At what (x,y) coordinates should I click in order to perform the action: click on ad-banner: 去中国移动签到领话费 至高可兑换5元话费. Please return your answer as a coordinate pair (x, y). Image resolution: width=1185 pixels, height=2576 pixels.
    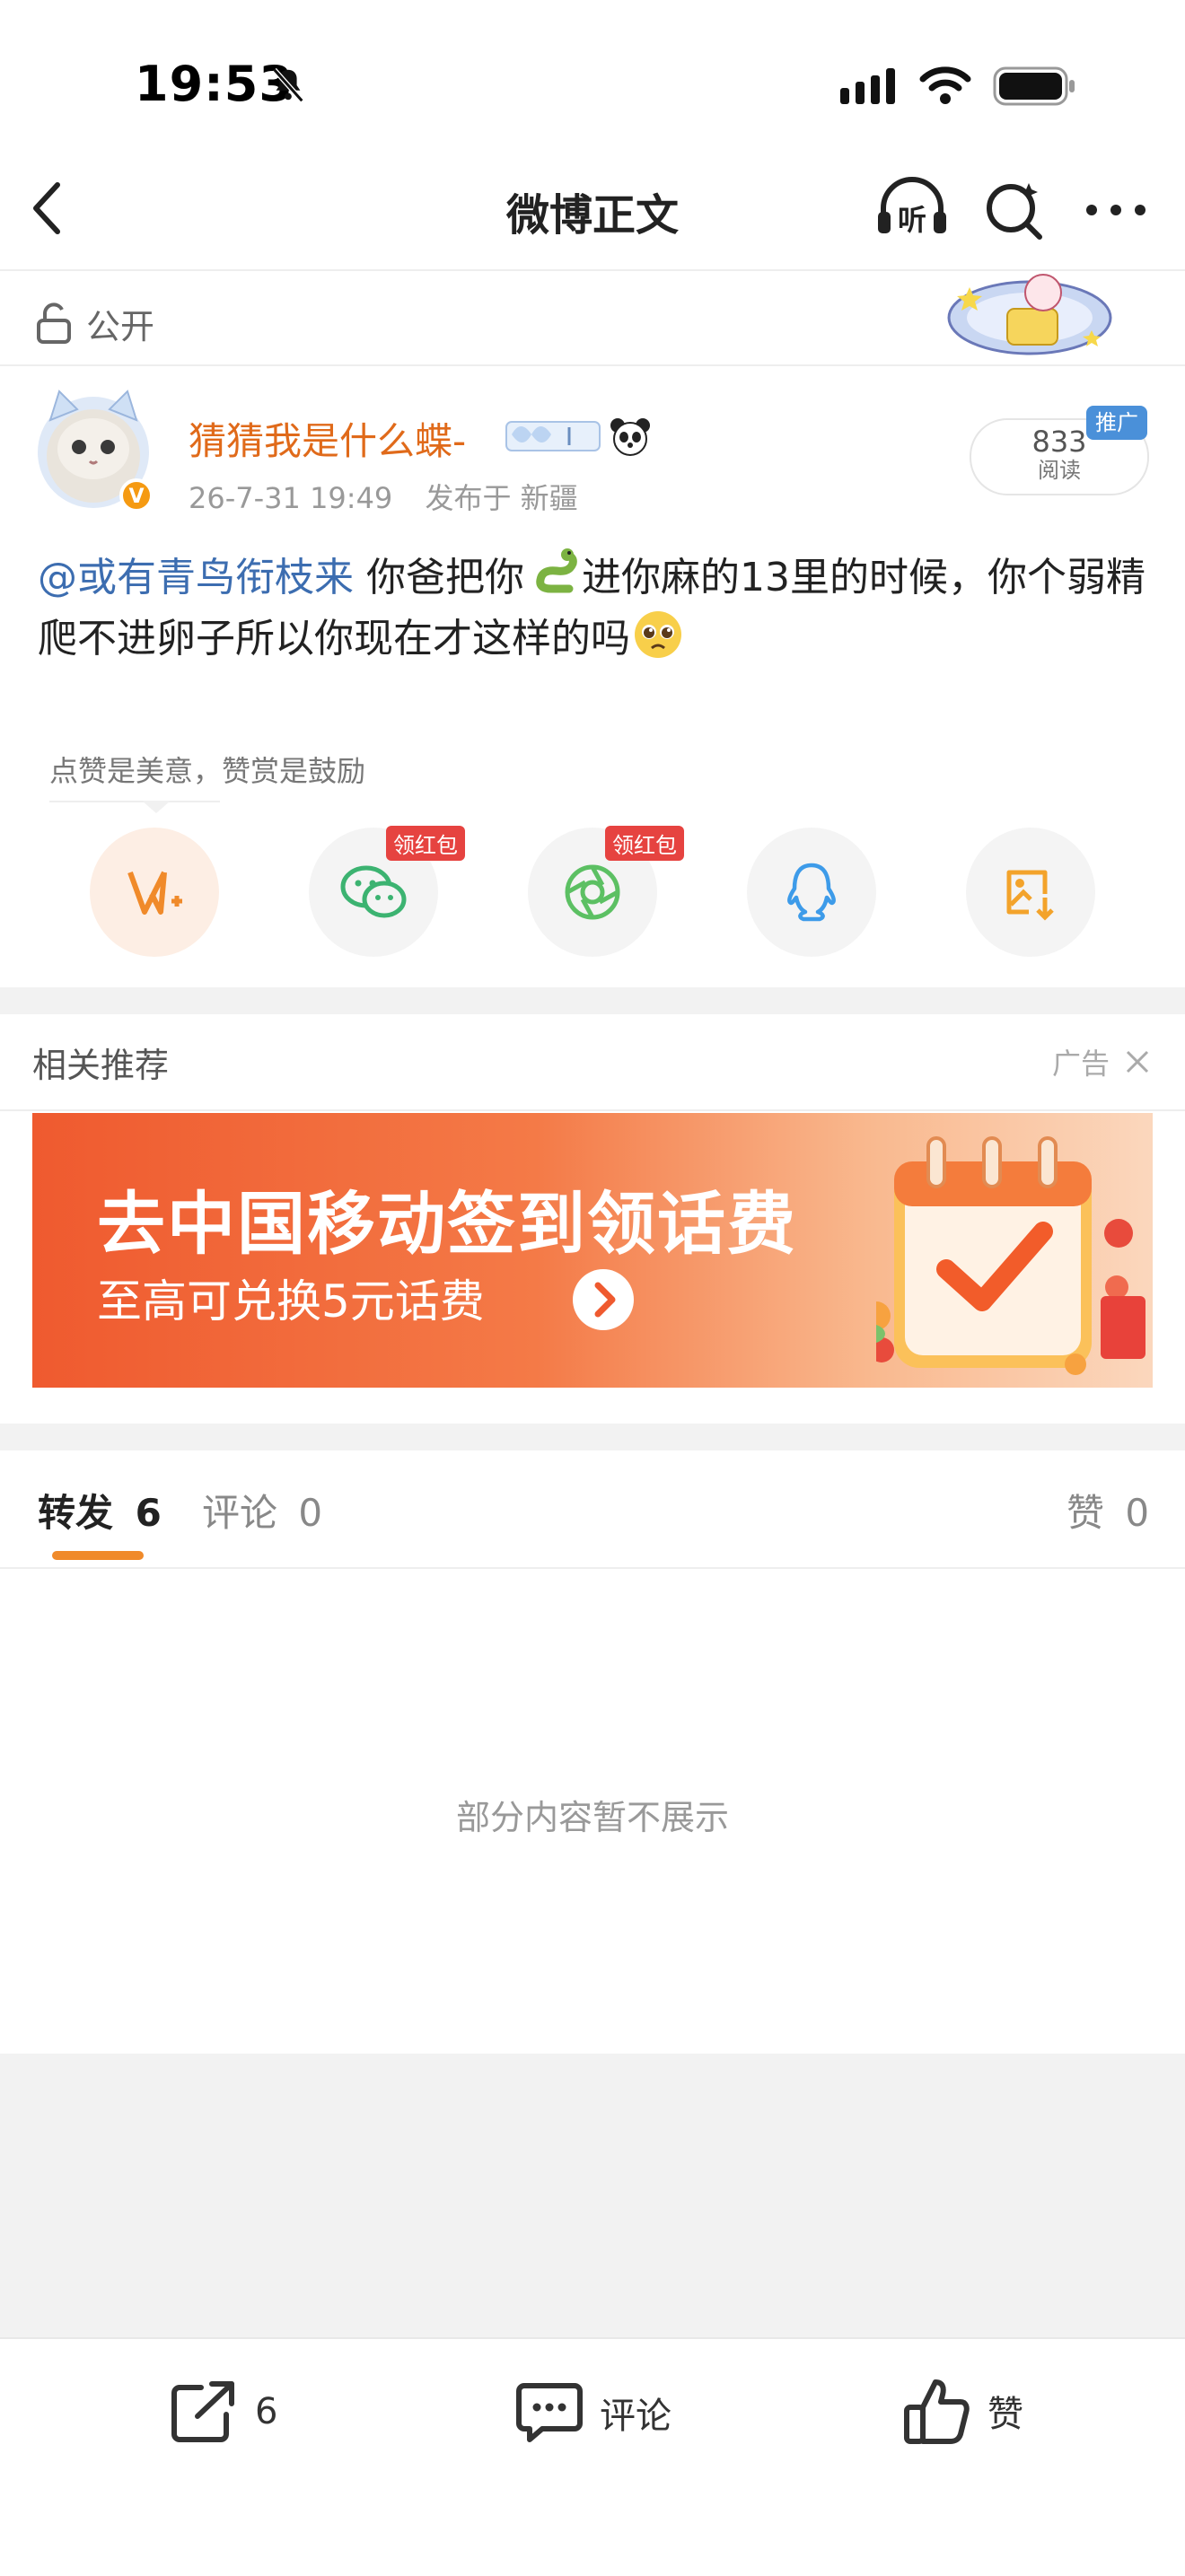
    Looking at the image, I should click on (592, 1250).